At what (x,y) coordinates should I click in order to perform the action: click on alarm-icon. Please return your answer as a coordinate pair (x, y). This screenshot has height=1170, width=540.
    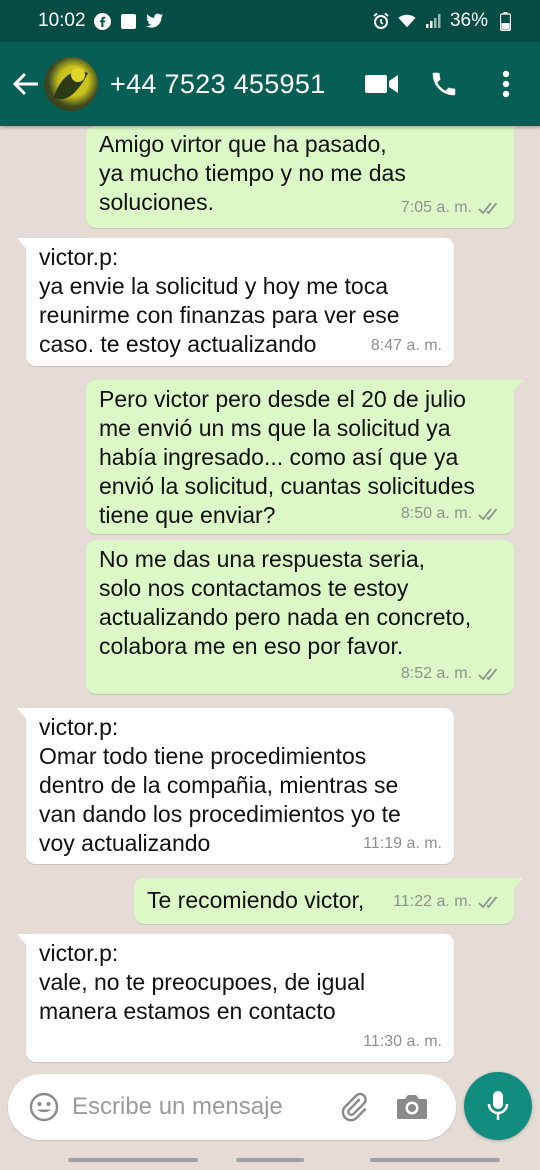
    Looking at the image, I should click on (381, 21).